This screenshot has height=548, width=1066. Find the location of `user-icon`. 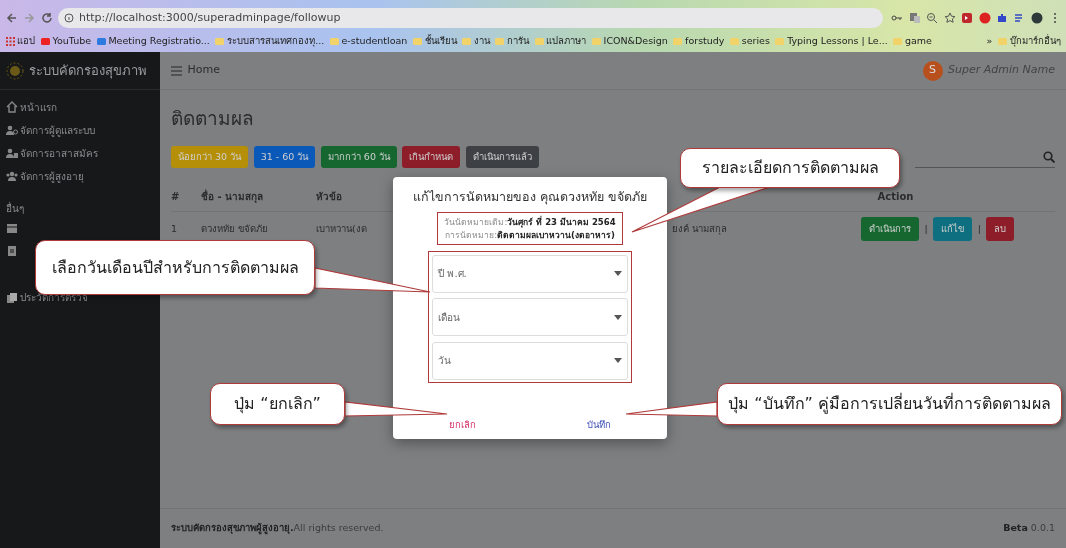

user-icon is located at coordinates (11, 153).